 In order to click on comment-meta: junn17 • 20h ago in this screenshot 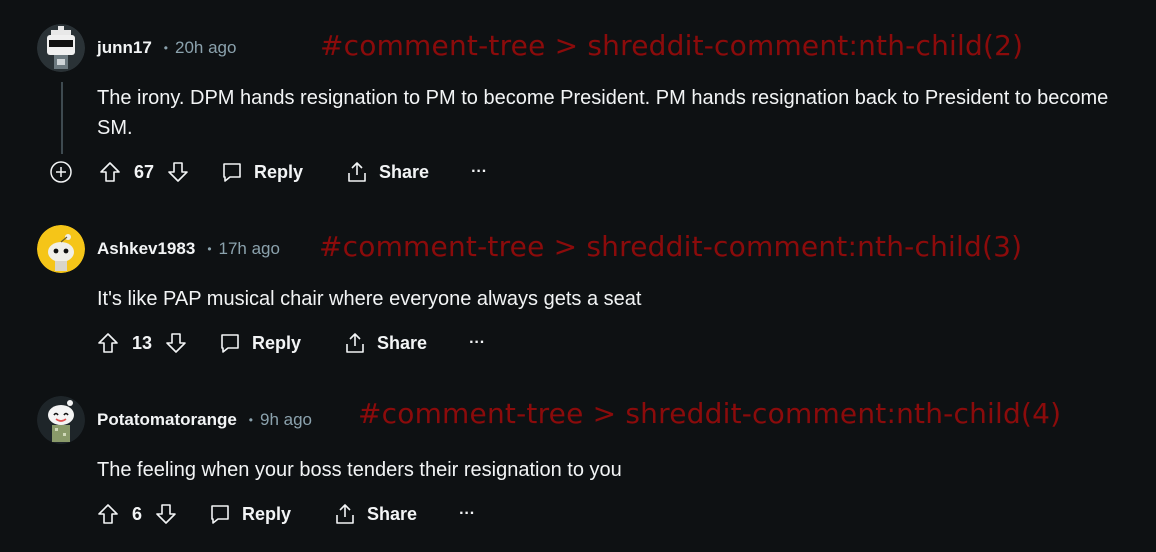, I will do `click(166, 48)`.